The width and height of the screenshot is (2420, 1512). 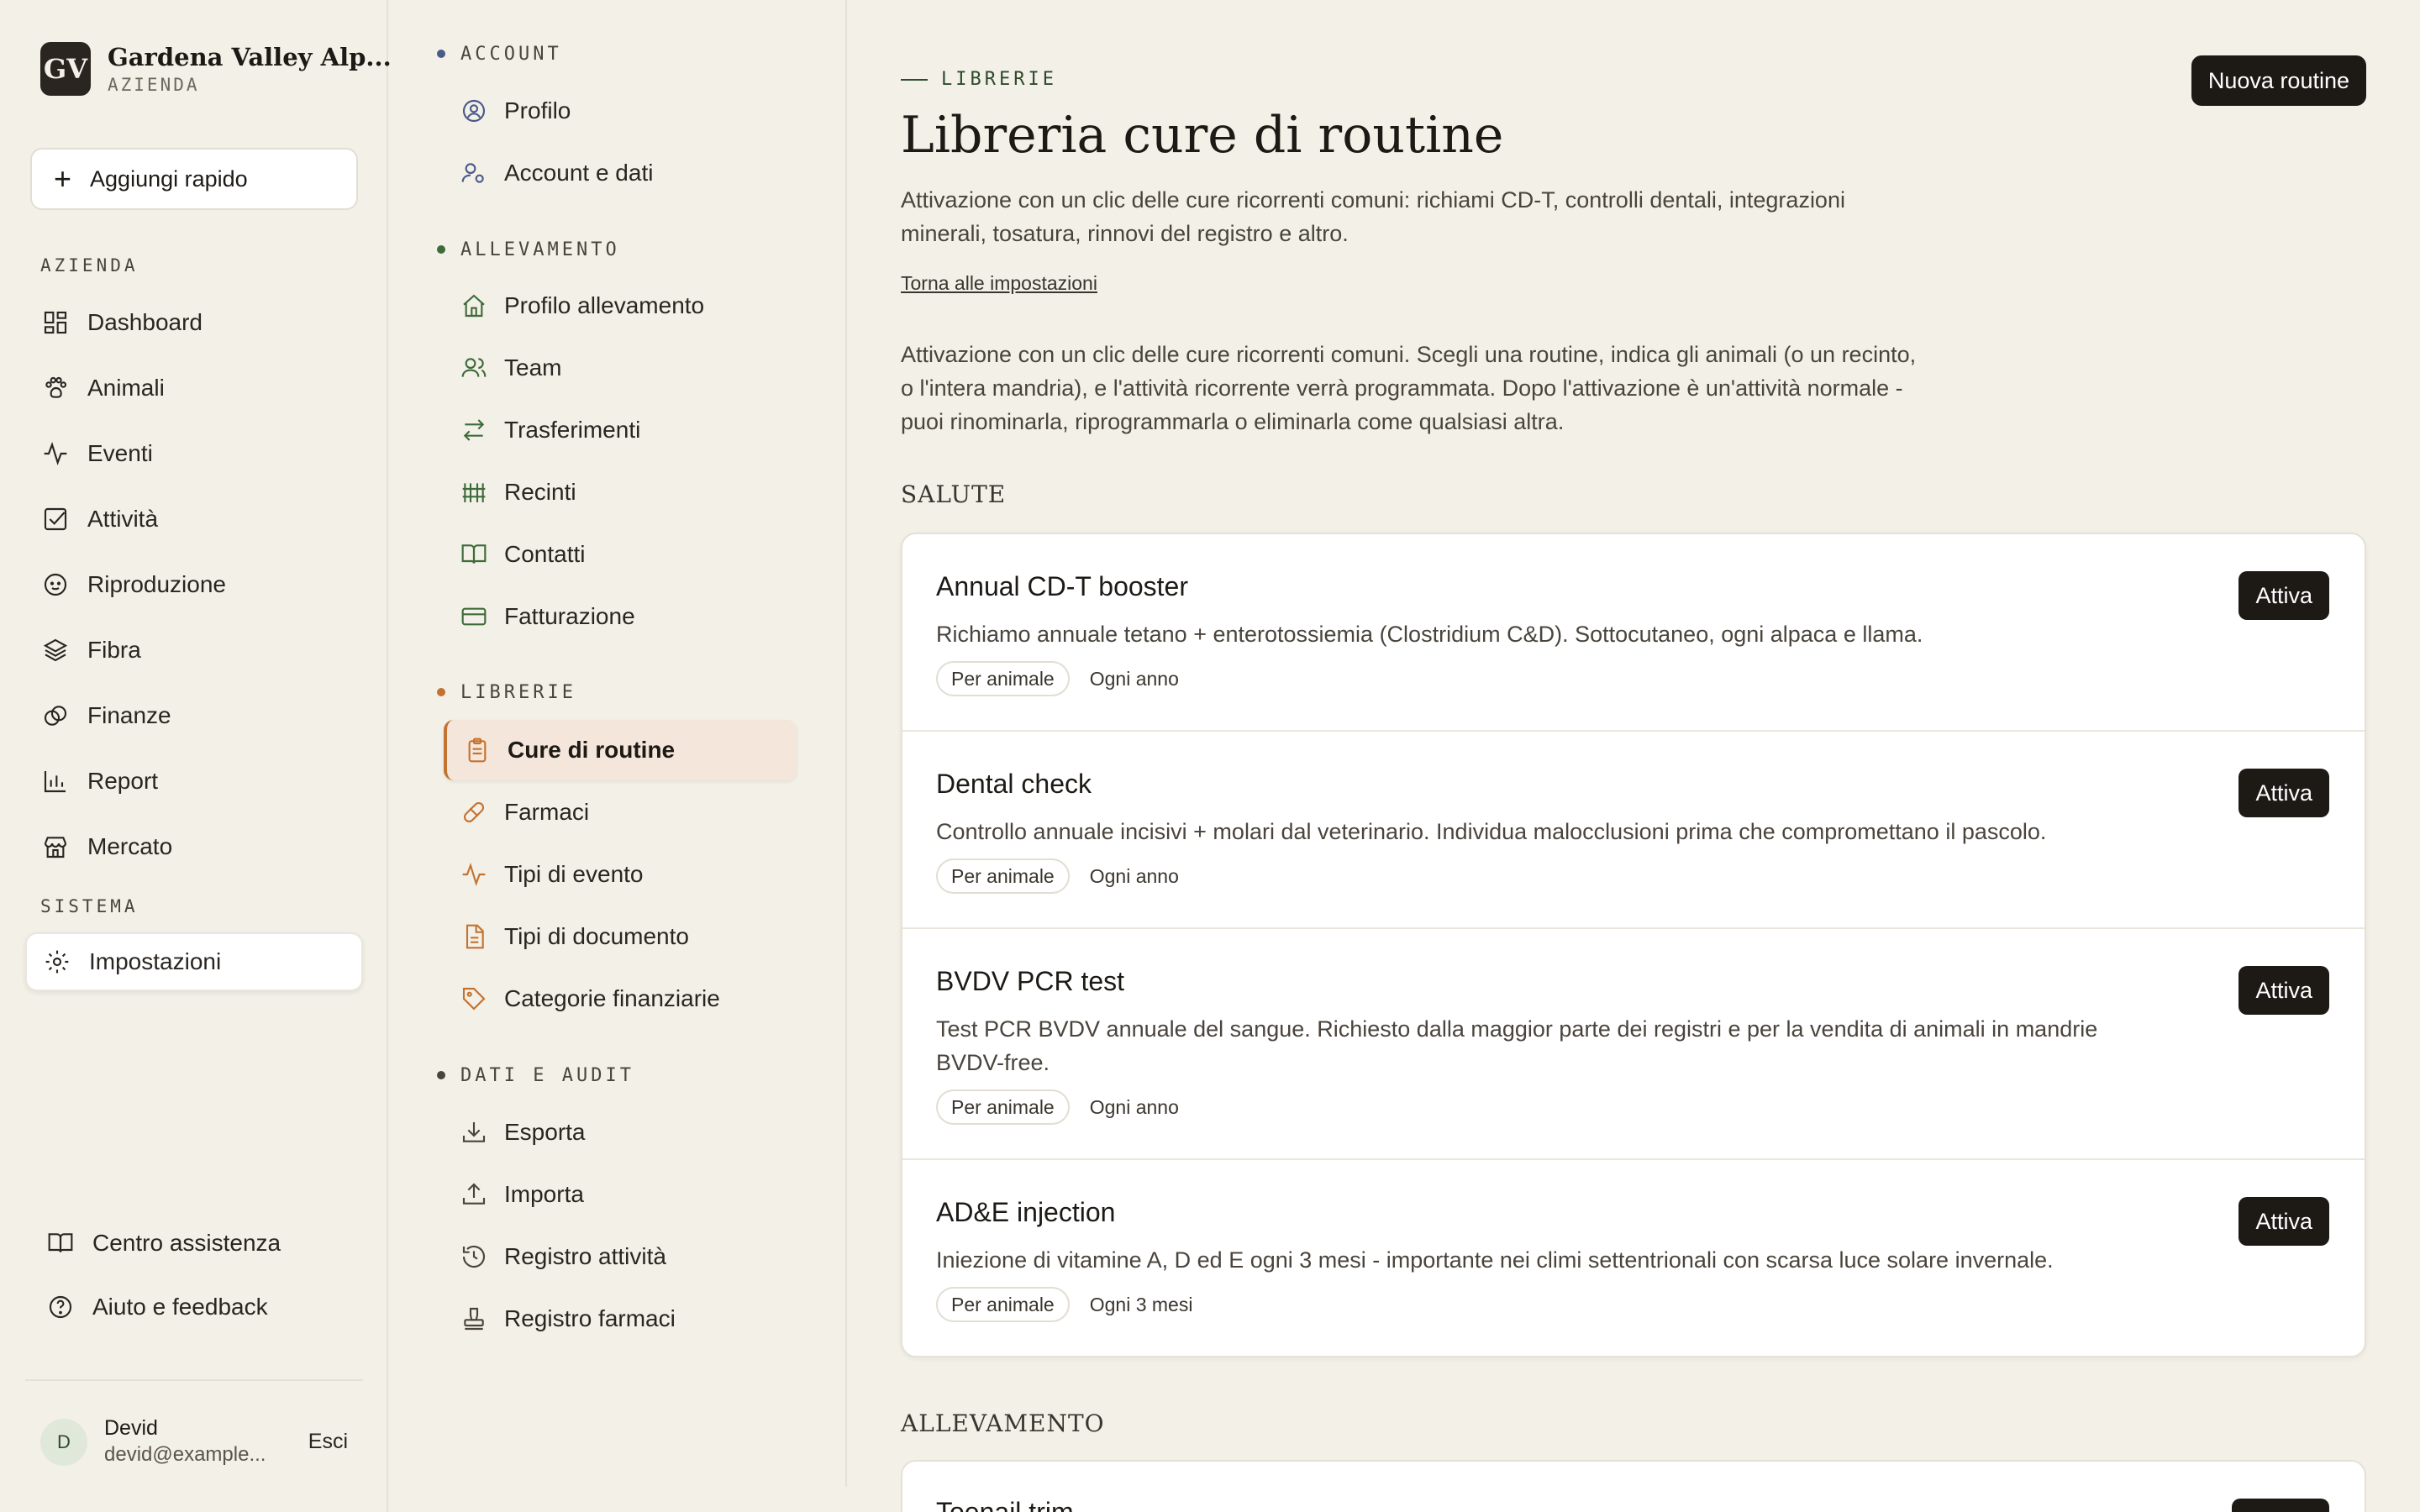 I want to click on sidebar-item-animali: Animali, so click(x=194, y=388).